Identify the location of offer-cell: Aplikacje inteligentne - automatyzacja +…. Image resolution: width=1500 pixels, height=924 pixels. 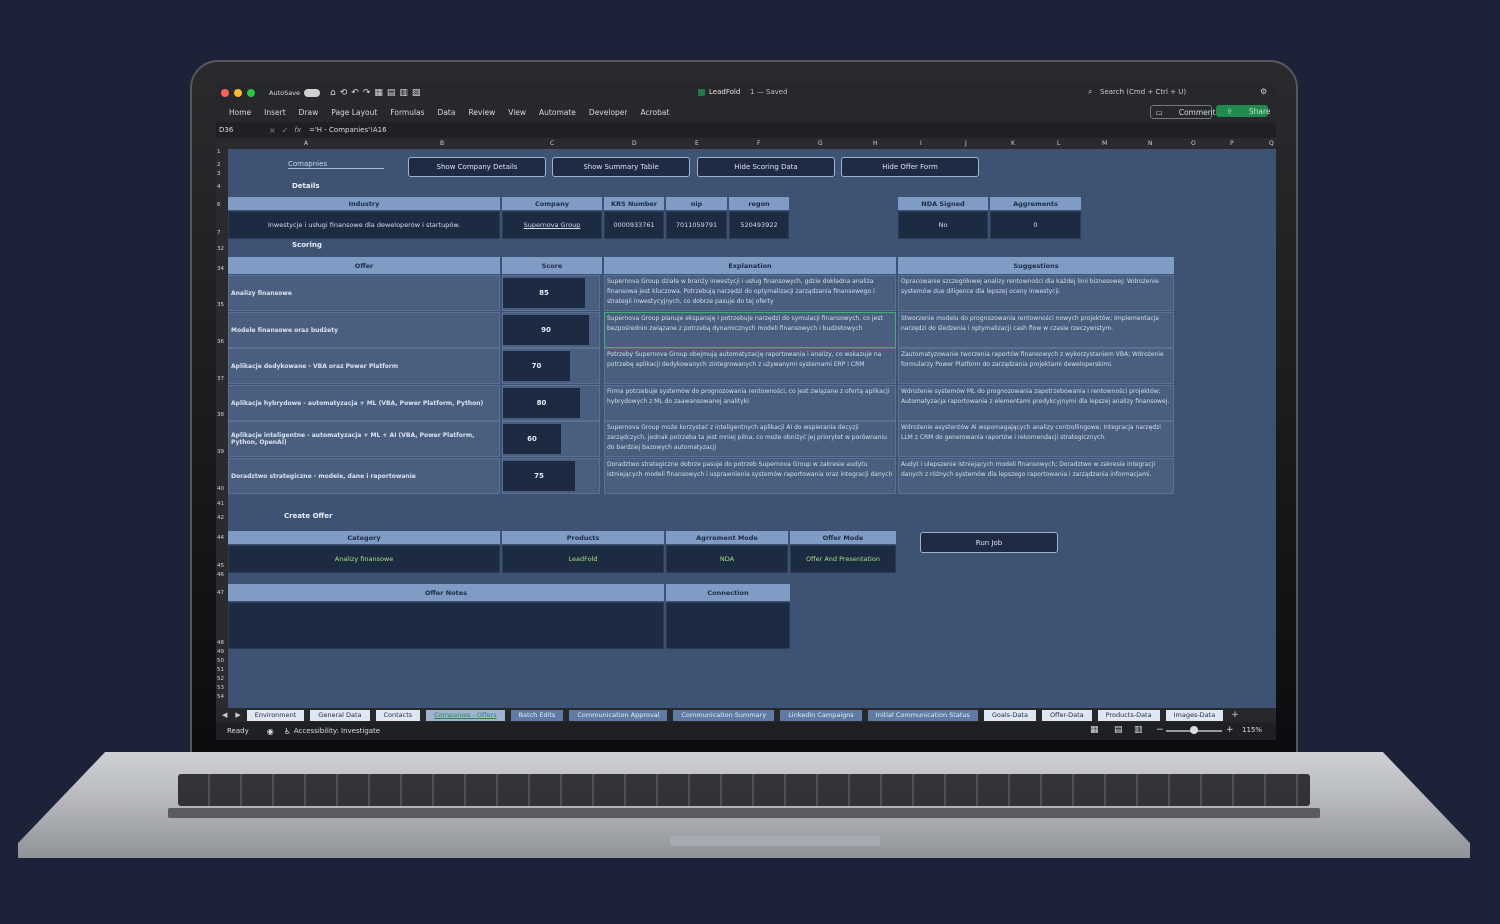
(364, 439).